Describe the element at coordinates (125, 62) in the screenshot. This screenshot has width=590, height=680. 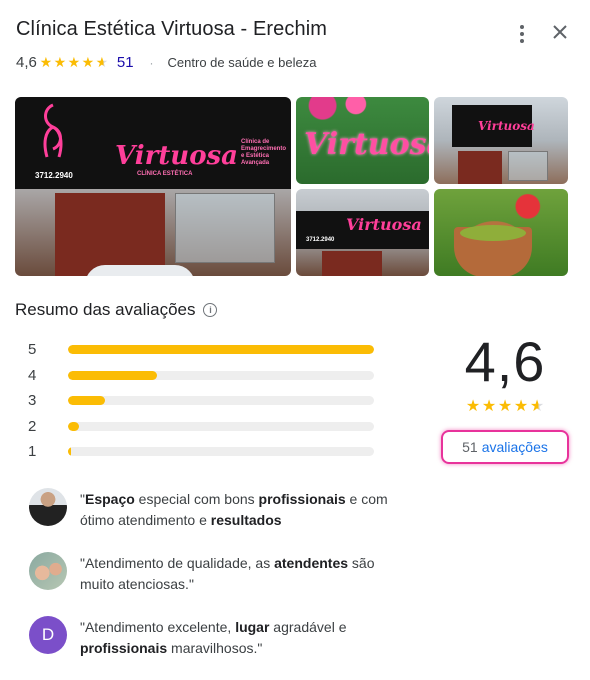
I see `reviews-count-link: 51` at that location.